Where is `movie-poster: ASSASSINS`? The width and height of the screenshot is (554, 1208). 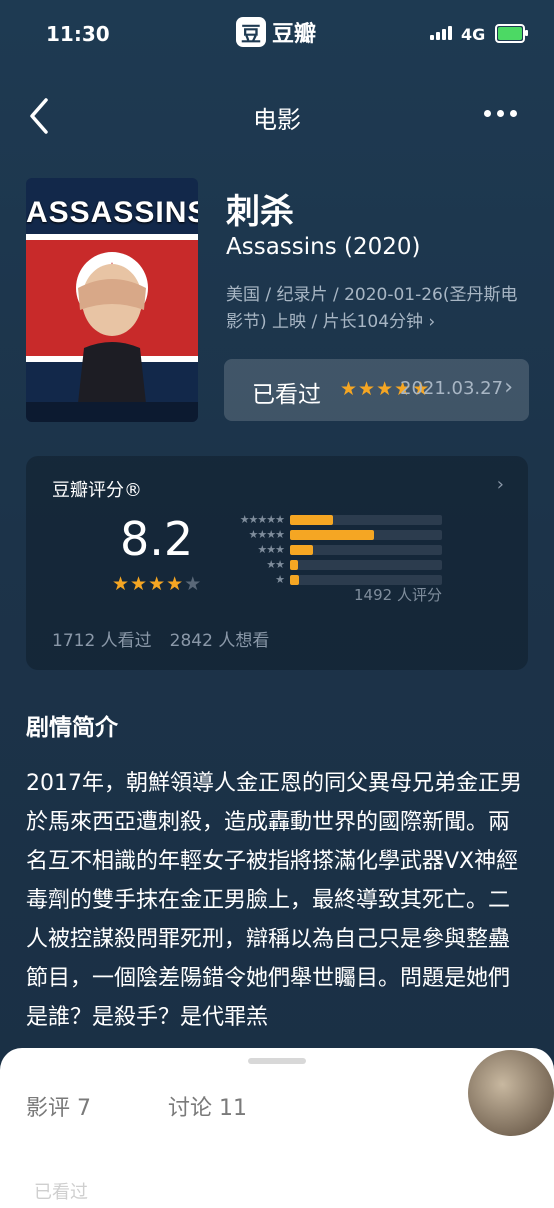 movie-poster: ASSASSINS is located at coordinates (112, 300).